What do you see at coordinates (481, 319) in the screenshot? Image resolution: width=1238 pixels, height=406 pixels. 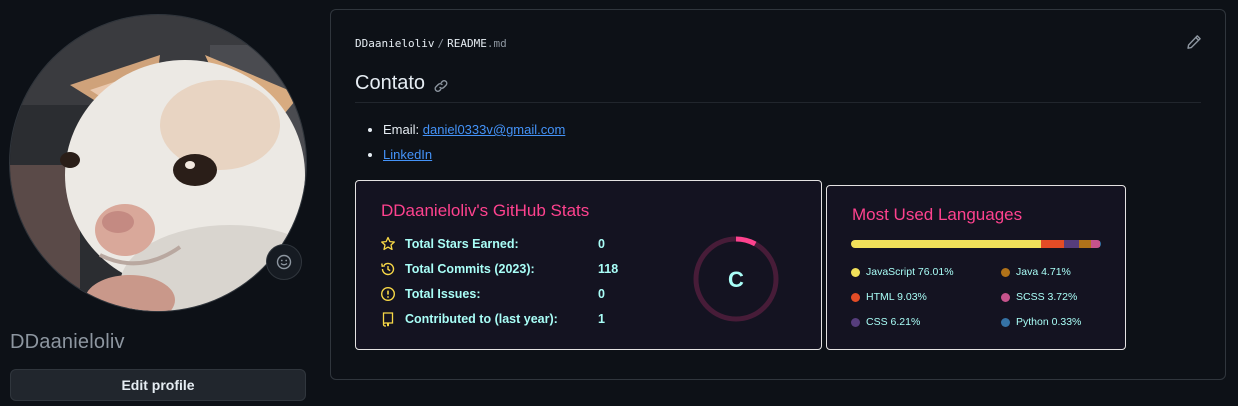 I see `stat-label: Contributed to (last year):` at bounding box center [481, 319].